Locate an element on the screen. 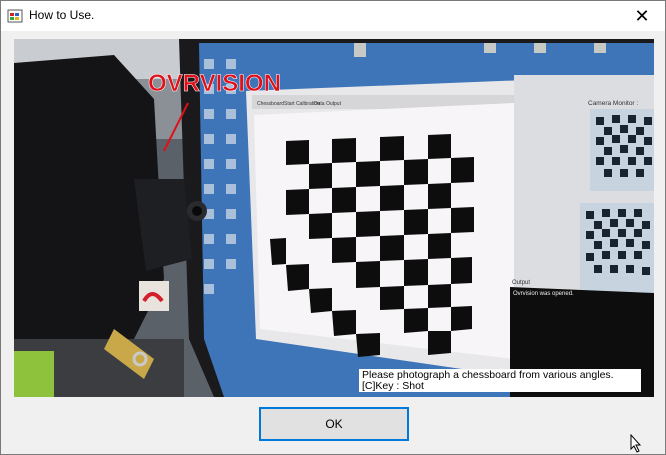 This screenshot has width=666, height=455. camera-monitor-label: Camera Monitor : is located at coordinates (613, 103).